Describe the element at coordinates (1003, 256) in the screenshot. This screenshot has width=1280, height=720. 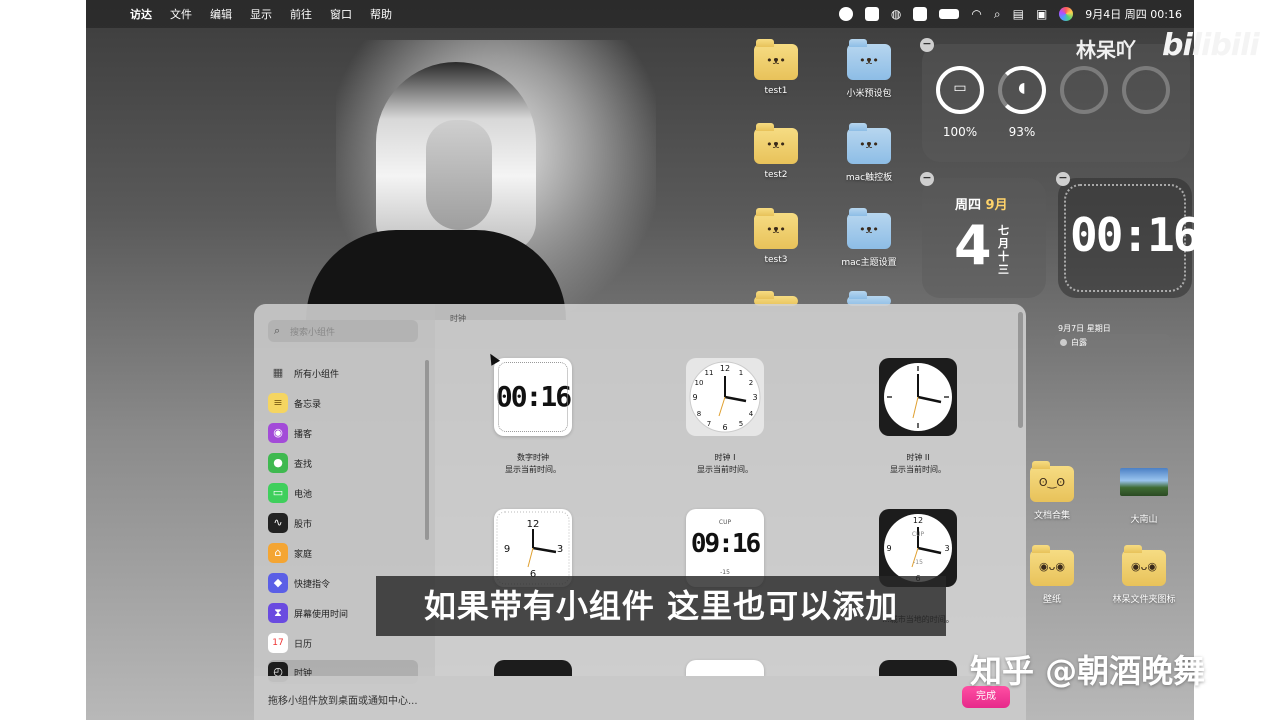
I see `lunar-char: 十` at that location.